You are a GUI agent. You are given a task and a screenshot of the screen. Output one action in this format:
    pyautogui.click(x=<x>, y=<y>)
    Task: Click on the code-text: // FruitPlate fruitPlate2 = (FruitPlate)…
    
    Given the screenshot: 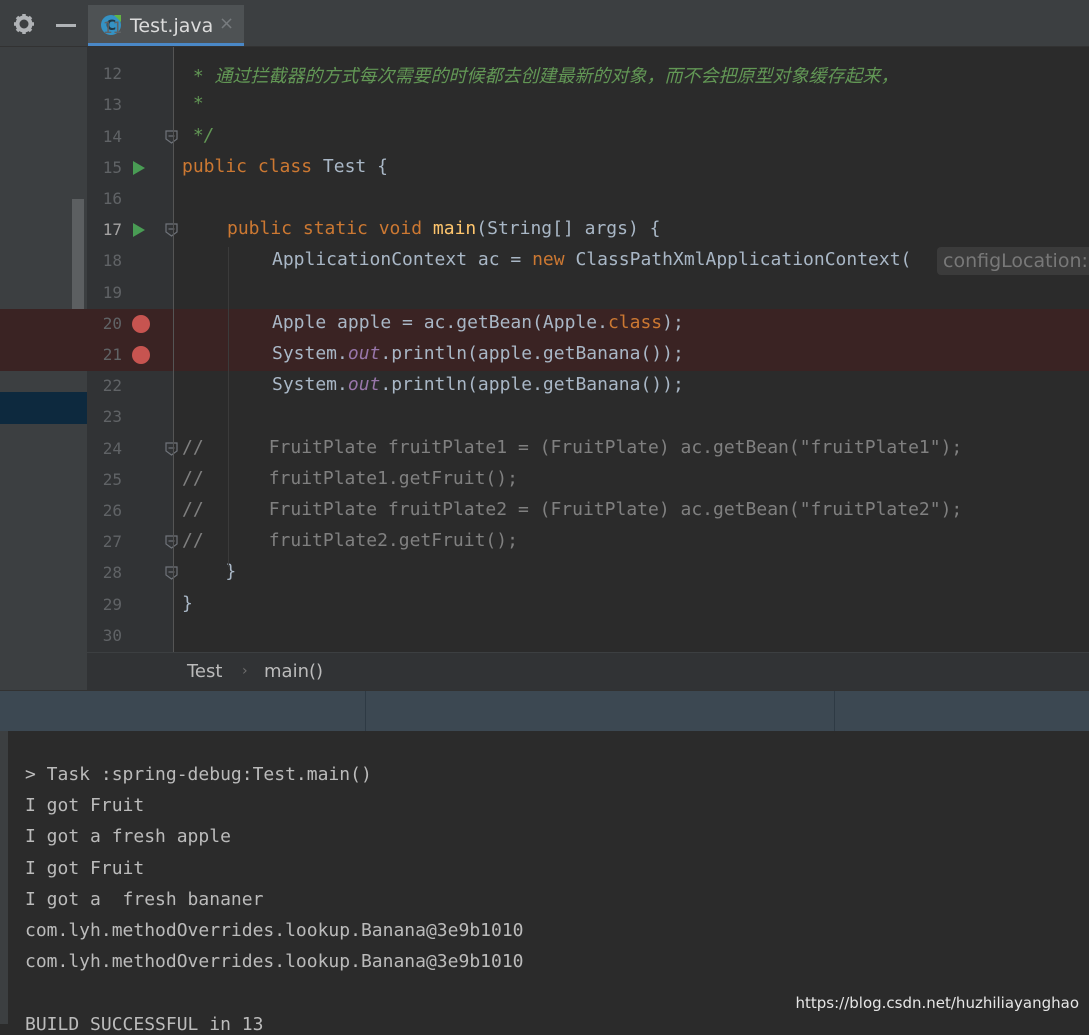 What is the action you would take?
    pyautogui.click(x=572, y=509)
    